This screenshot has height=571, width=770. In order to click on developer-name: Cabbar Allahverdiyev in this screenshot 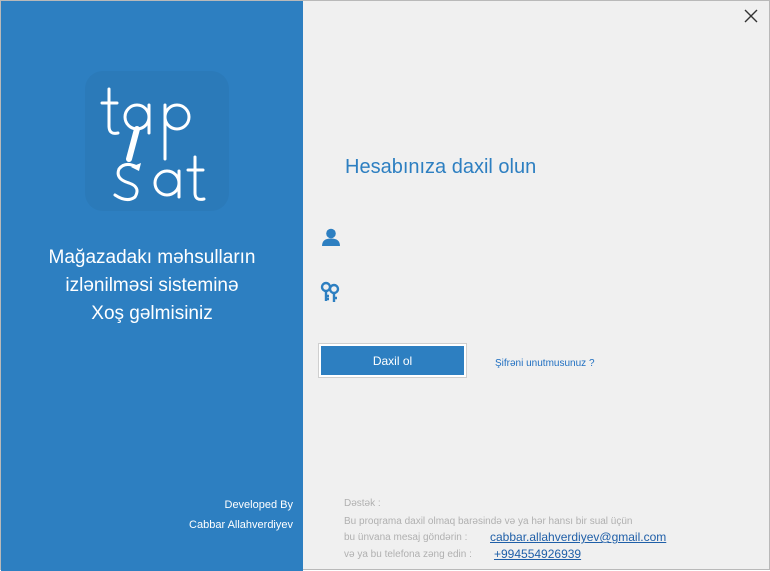, I will do `click(241, 525)`.